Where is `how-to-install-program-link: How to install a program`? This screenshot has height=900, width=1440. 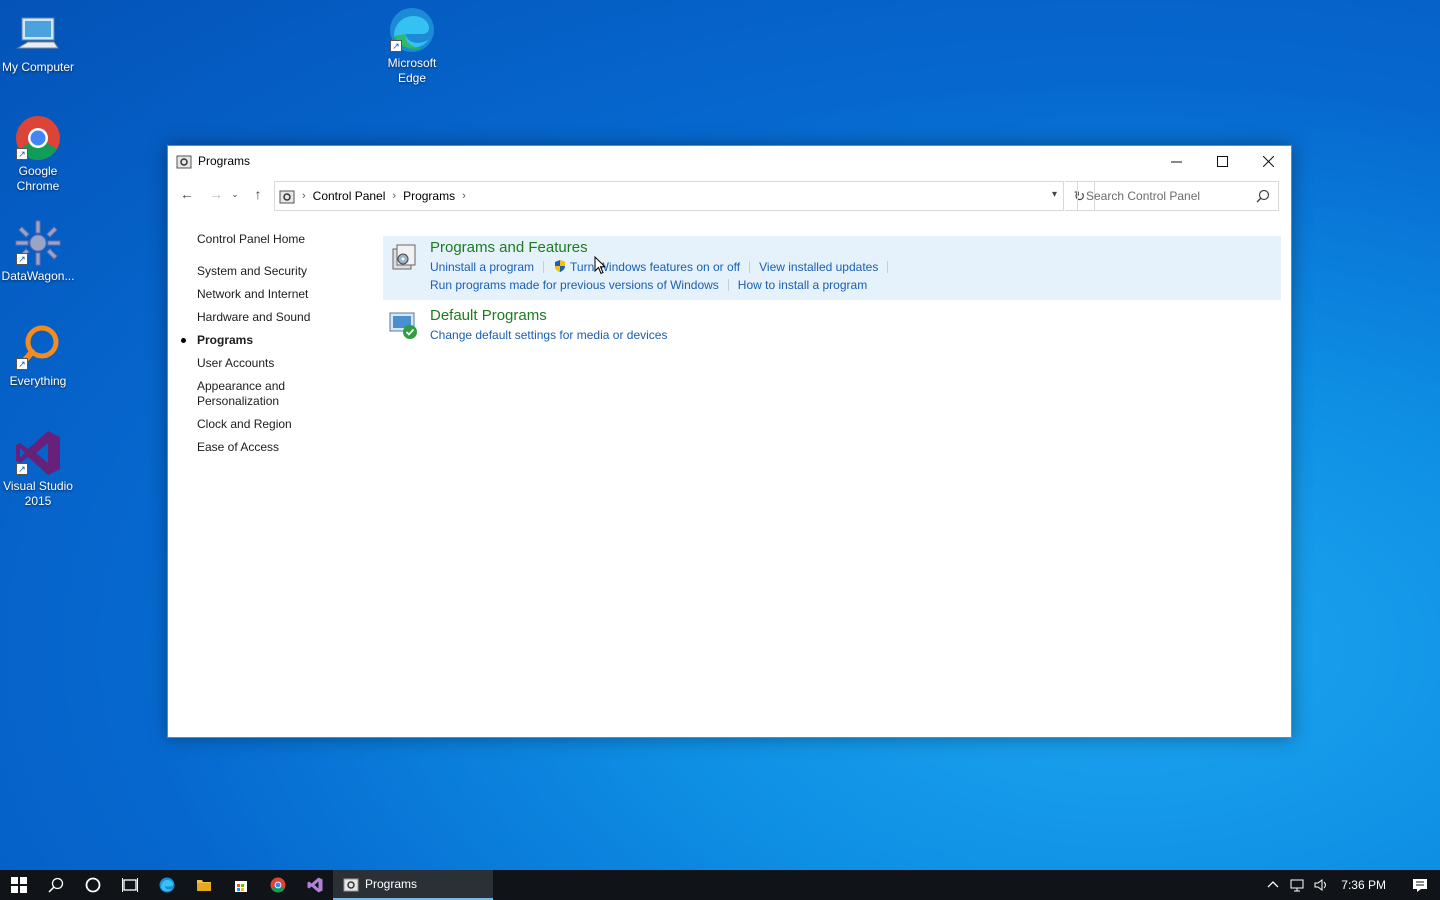 how-to-install-program-link: How to install a program is located at coordinates (802, 285).